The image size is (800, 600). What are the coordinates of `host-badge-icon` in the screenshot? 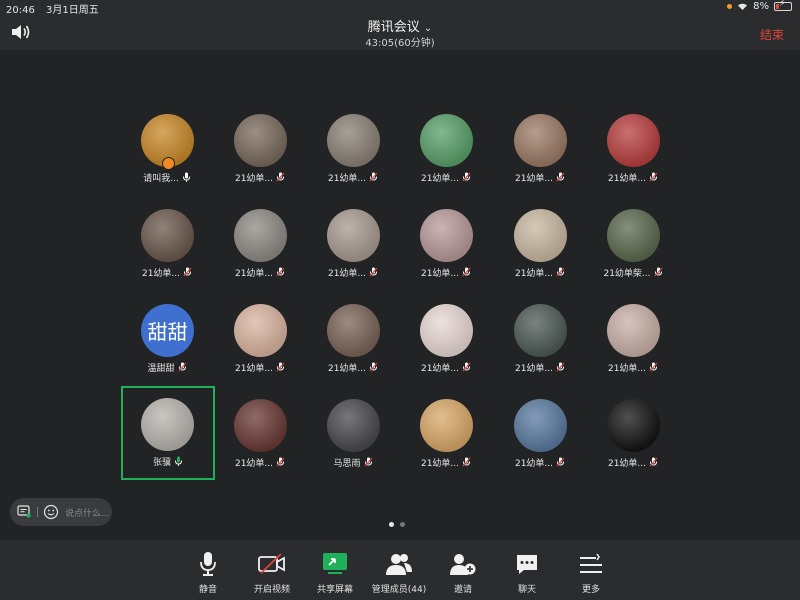 It's located at (168, 163).